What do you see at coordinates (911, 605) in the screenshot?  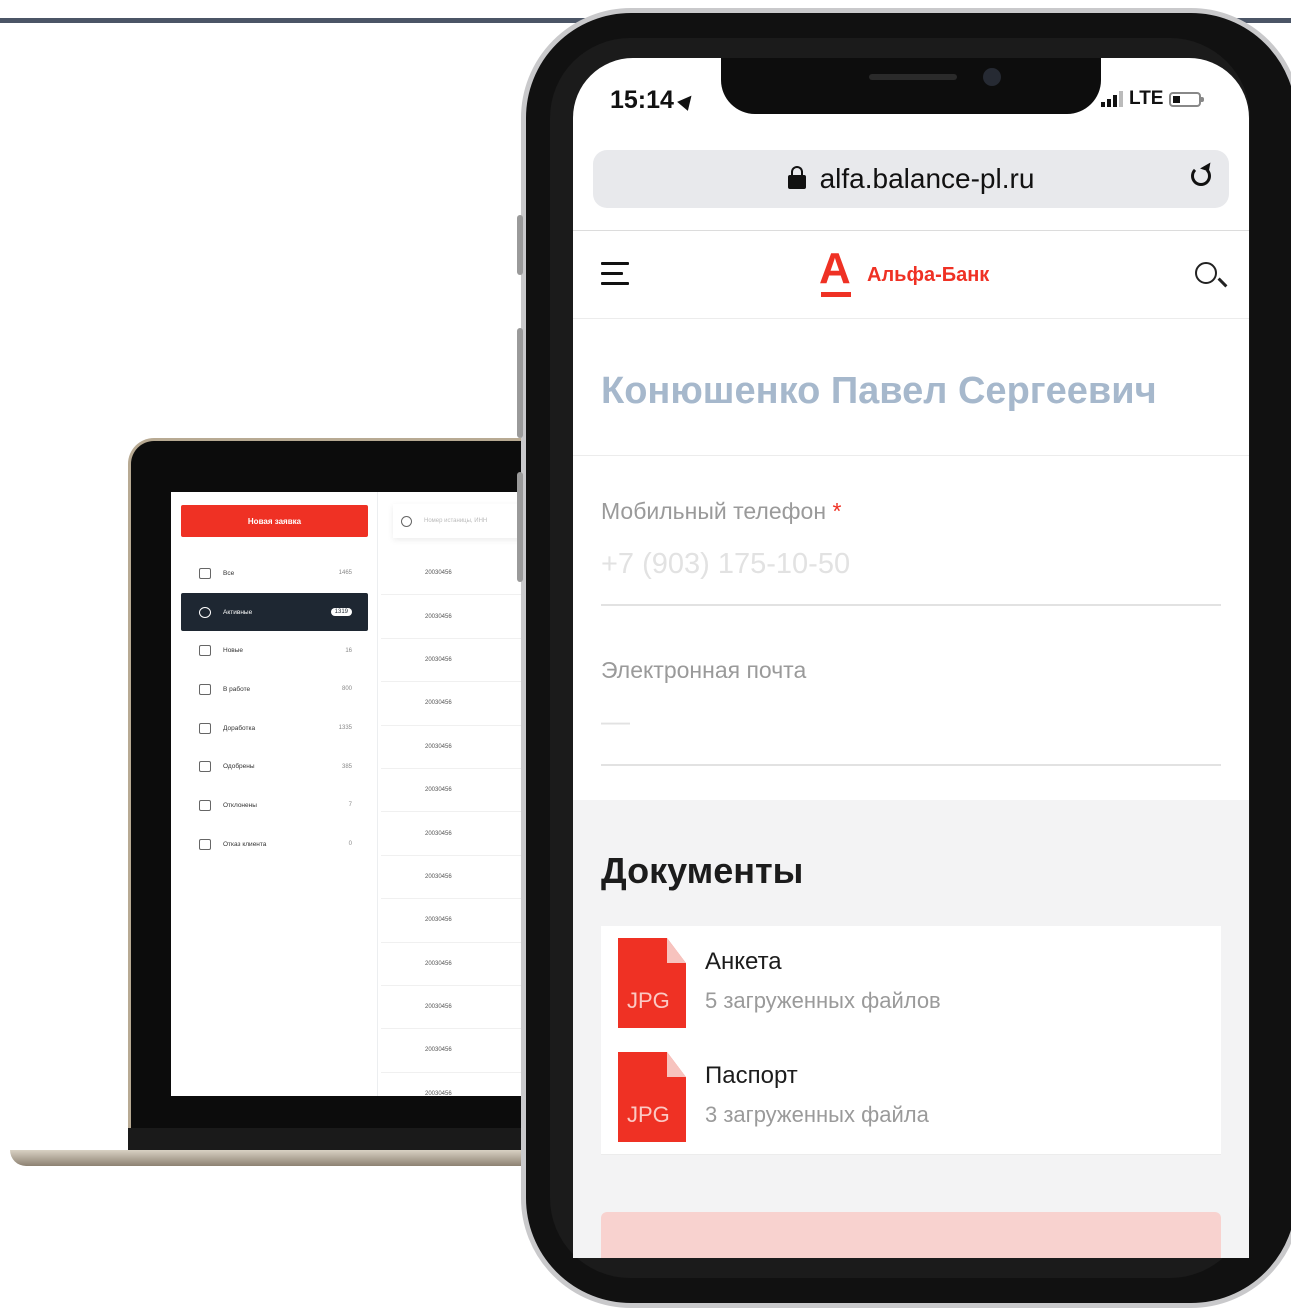 I see `phone-field-underline` at bounding box center [911, 605].